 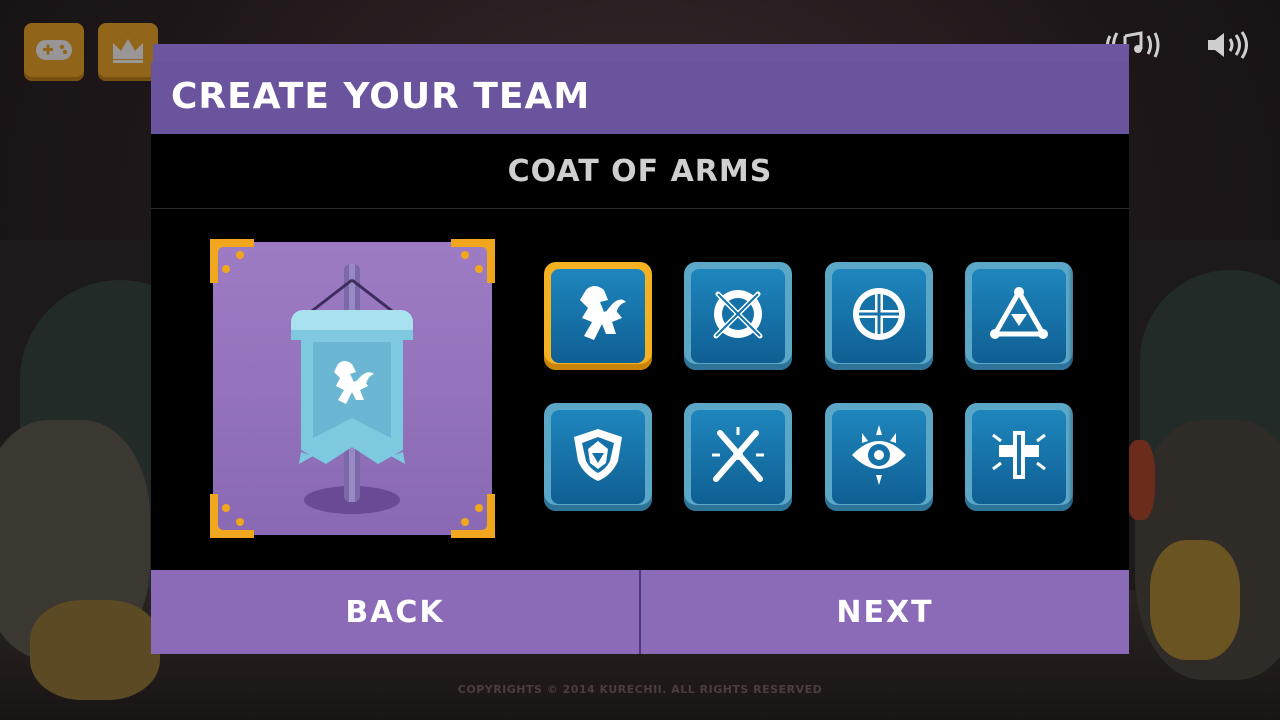 I want to click on triangle-compass-icon, so click(x=1019, y=316).